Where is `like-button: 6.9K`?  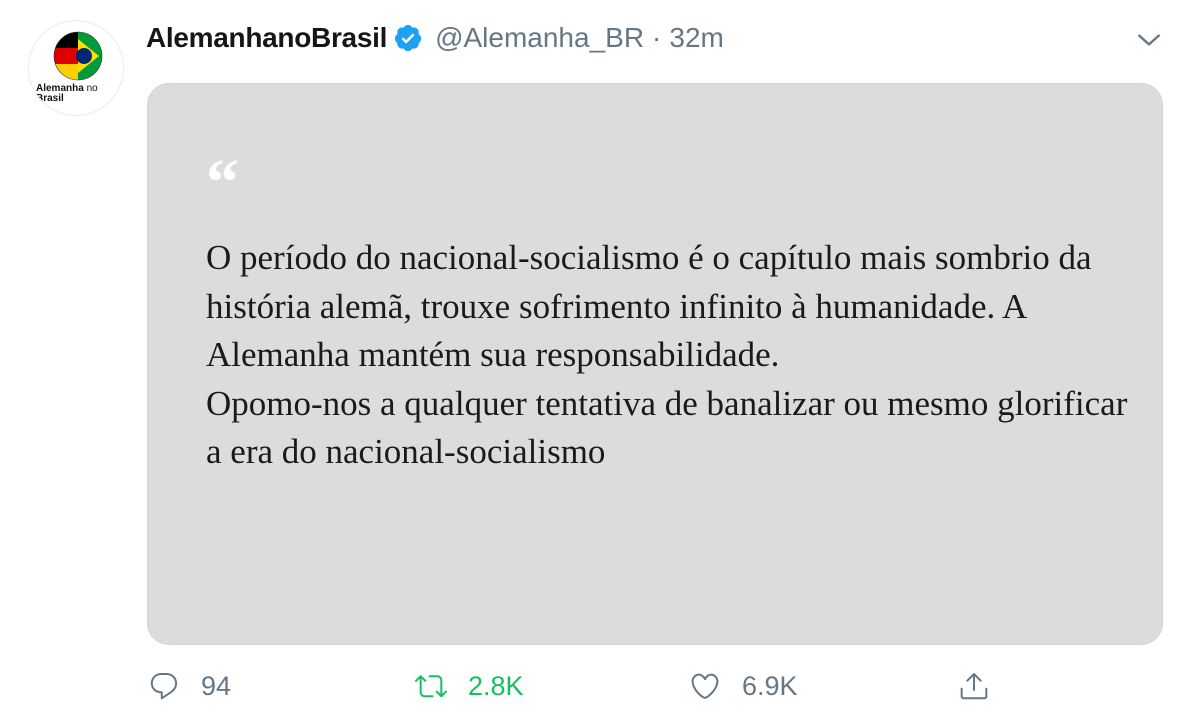 like-button: 6.9K is located at coordinates (743, 686).